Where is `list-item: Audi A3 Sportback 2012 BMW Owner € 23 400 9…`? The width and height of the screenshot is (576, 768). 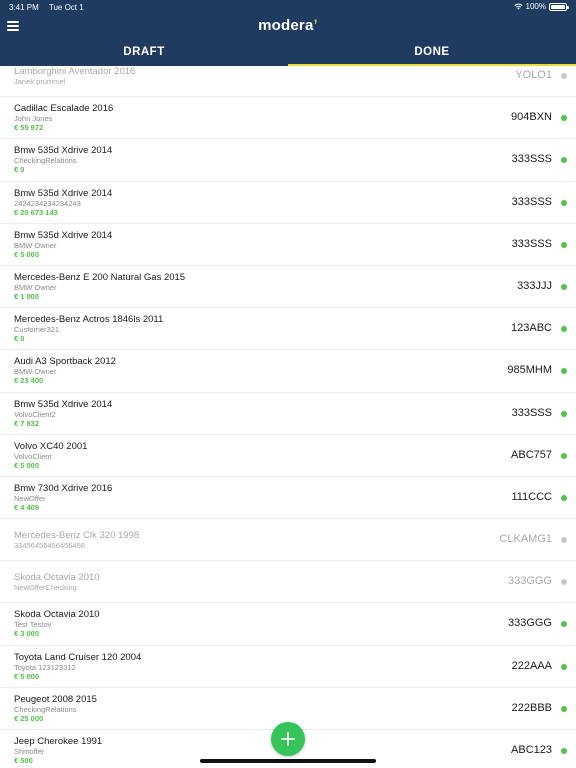 list-item: Audi A3 Sportback 2012 BMW Owner € 23 400 9… is located at coordinates (288, 371).